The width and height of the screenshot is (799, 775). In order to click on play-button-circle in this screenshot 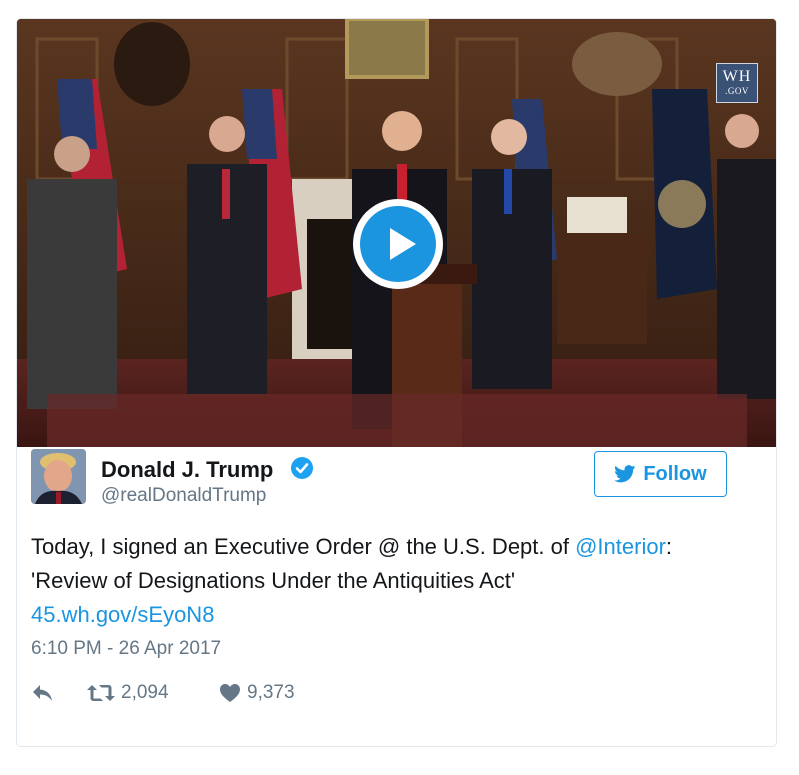, I will do `click(398, 244)`.